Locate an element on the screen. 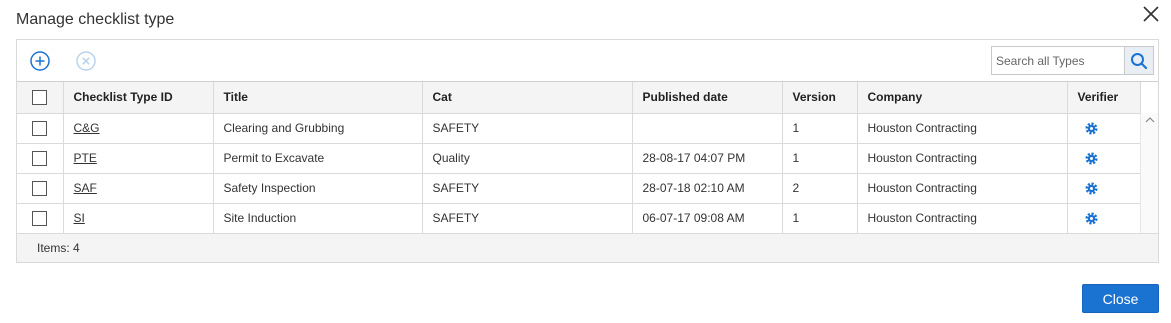 The width and height of the screenshot is (1171, 323). search-icon is located at coordinates (1139, 60).